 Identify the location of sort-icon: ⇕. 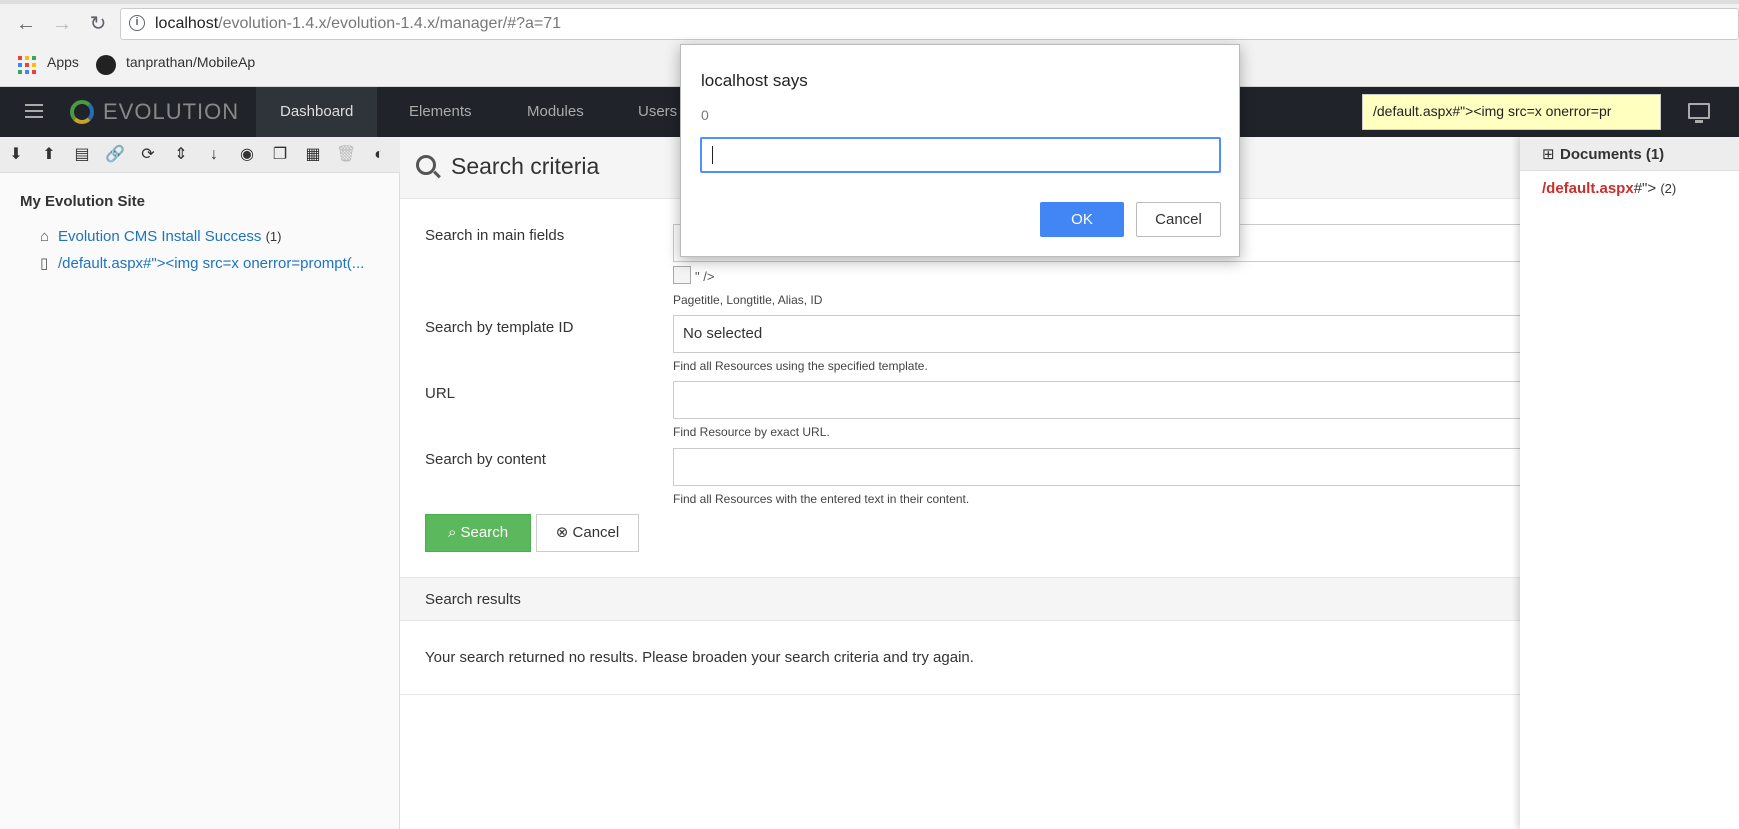
(181, 155).